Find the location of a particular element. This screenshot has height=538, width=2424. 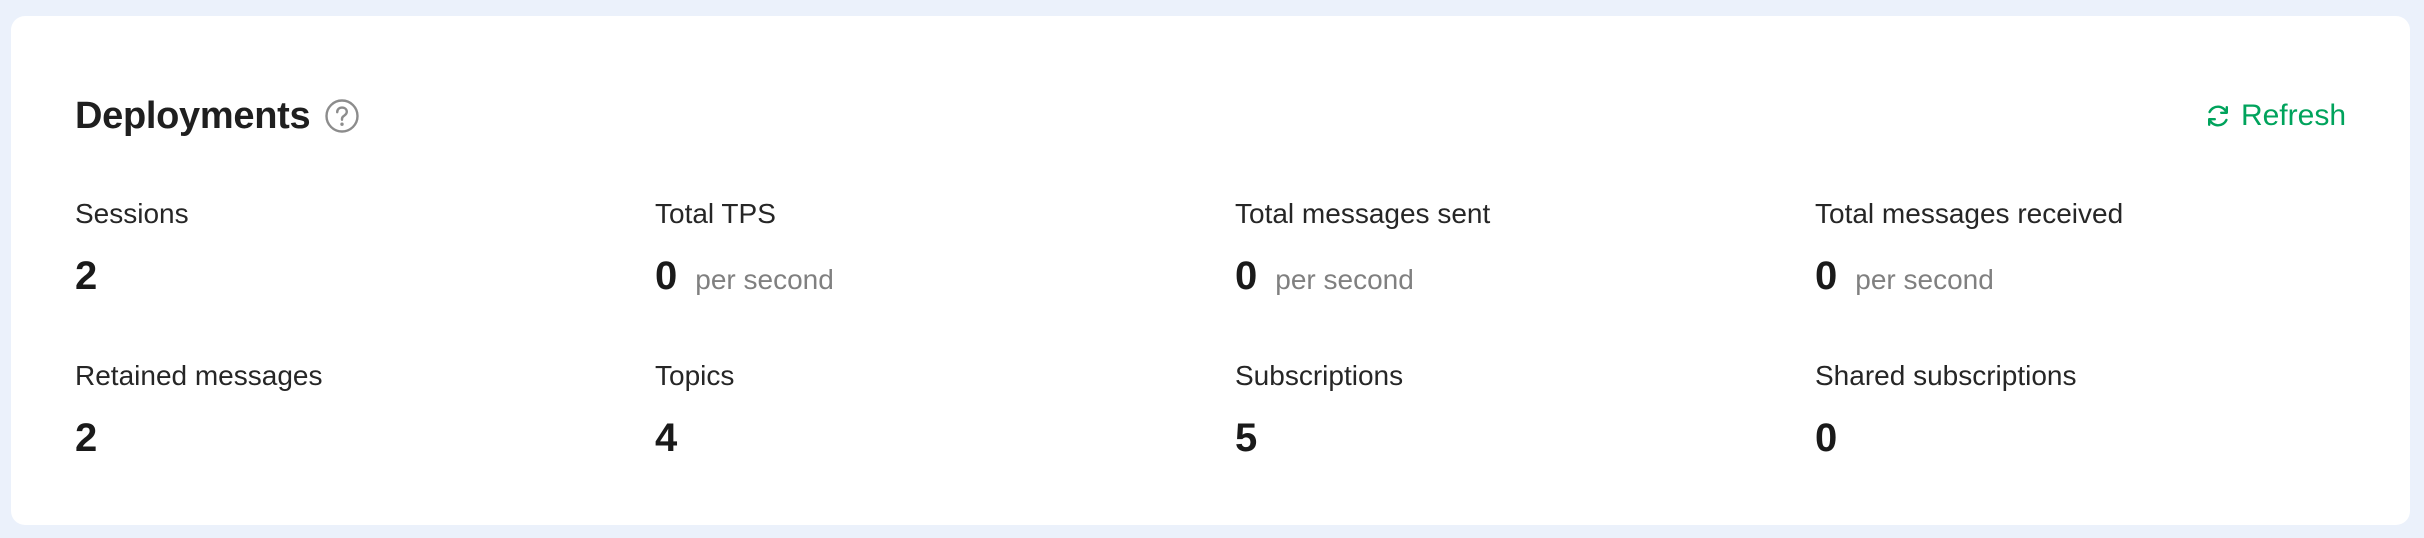

stat-label: Shared subscriptions is located at coordinates (1946, 375).